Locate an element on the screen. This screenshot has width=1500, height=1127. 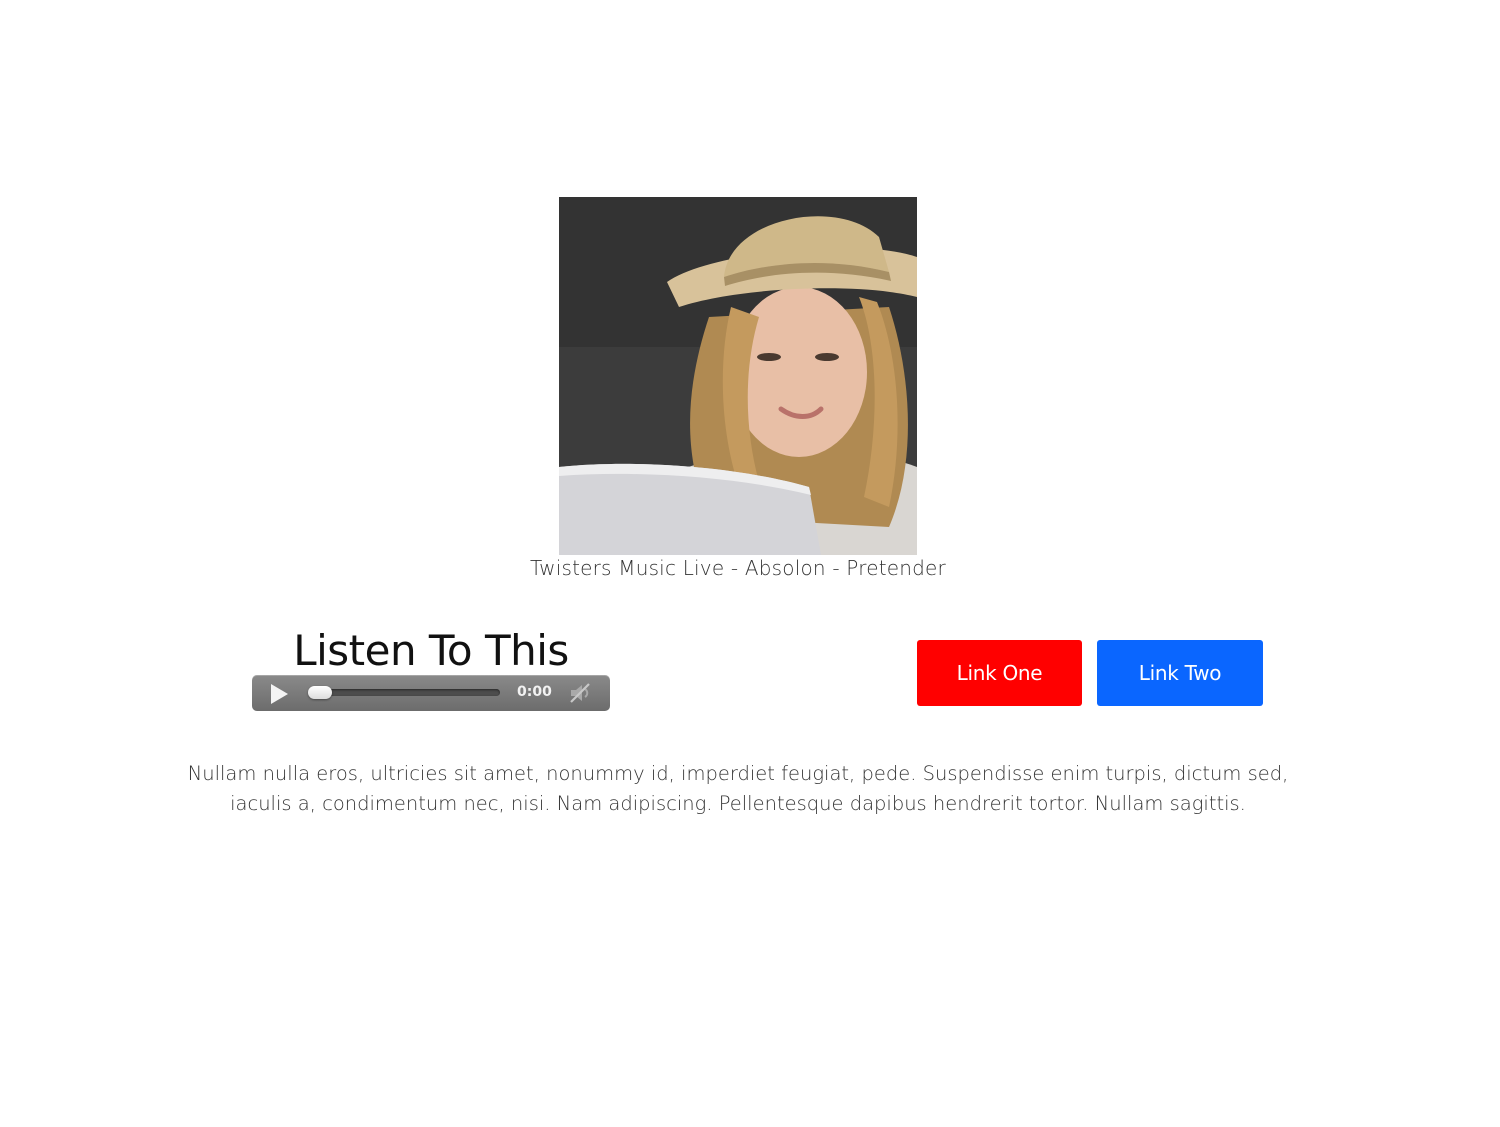
link-two-button: Link Two is located at coordinates (1180, 673).